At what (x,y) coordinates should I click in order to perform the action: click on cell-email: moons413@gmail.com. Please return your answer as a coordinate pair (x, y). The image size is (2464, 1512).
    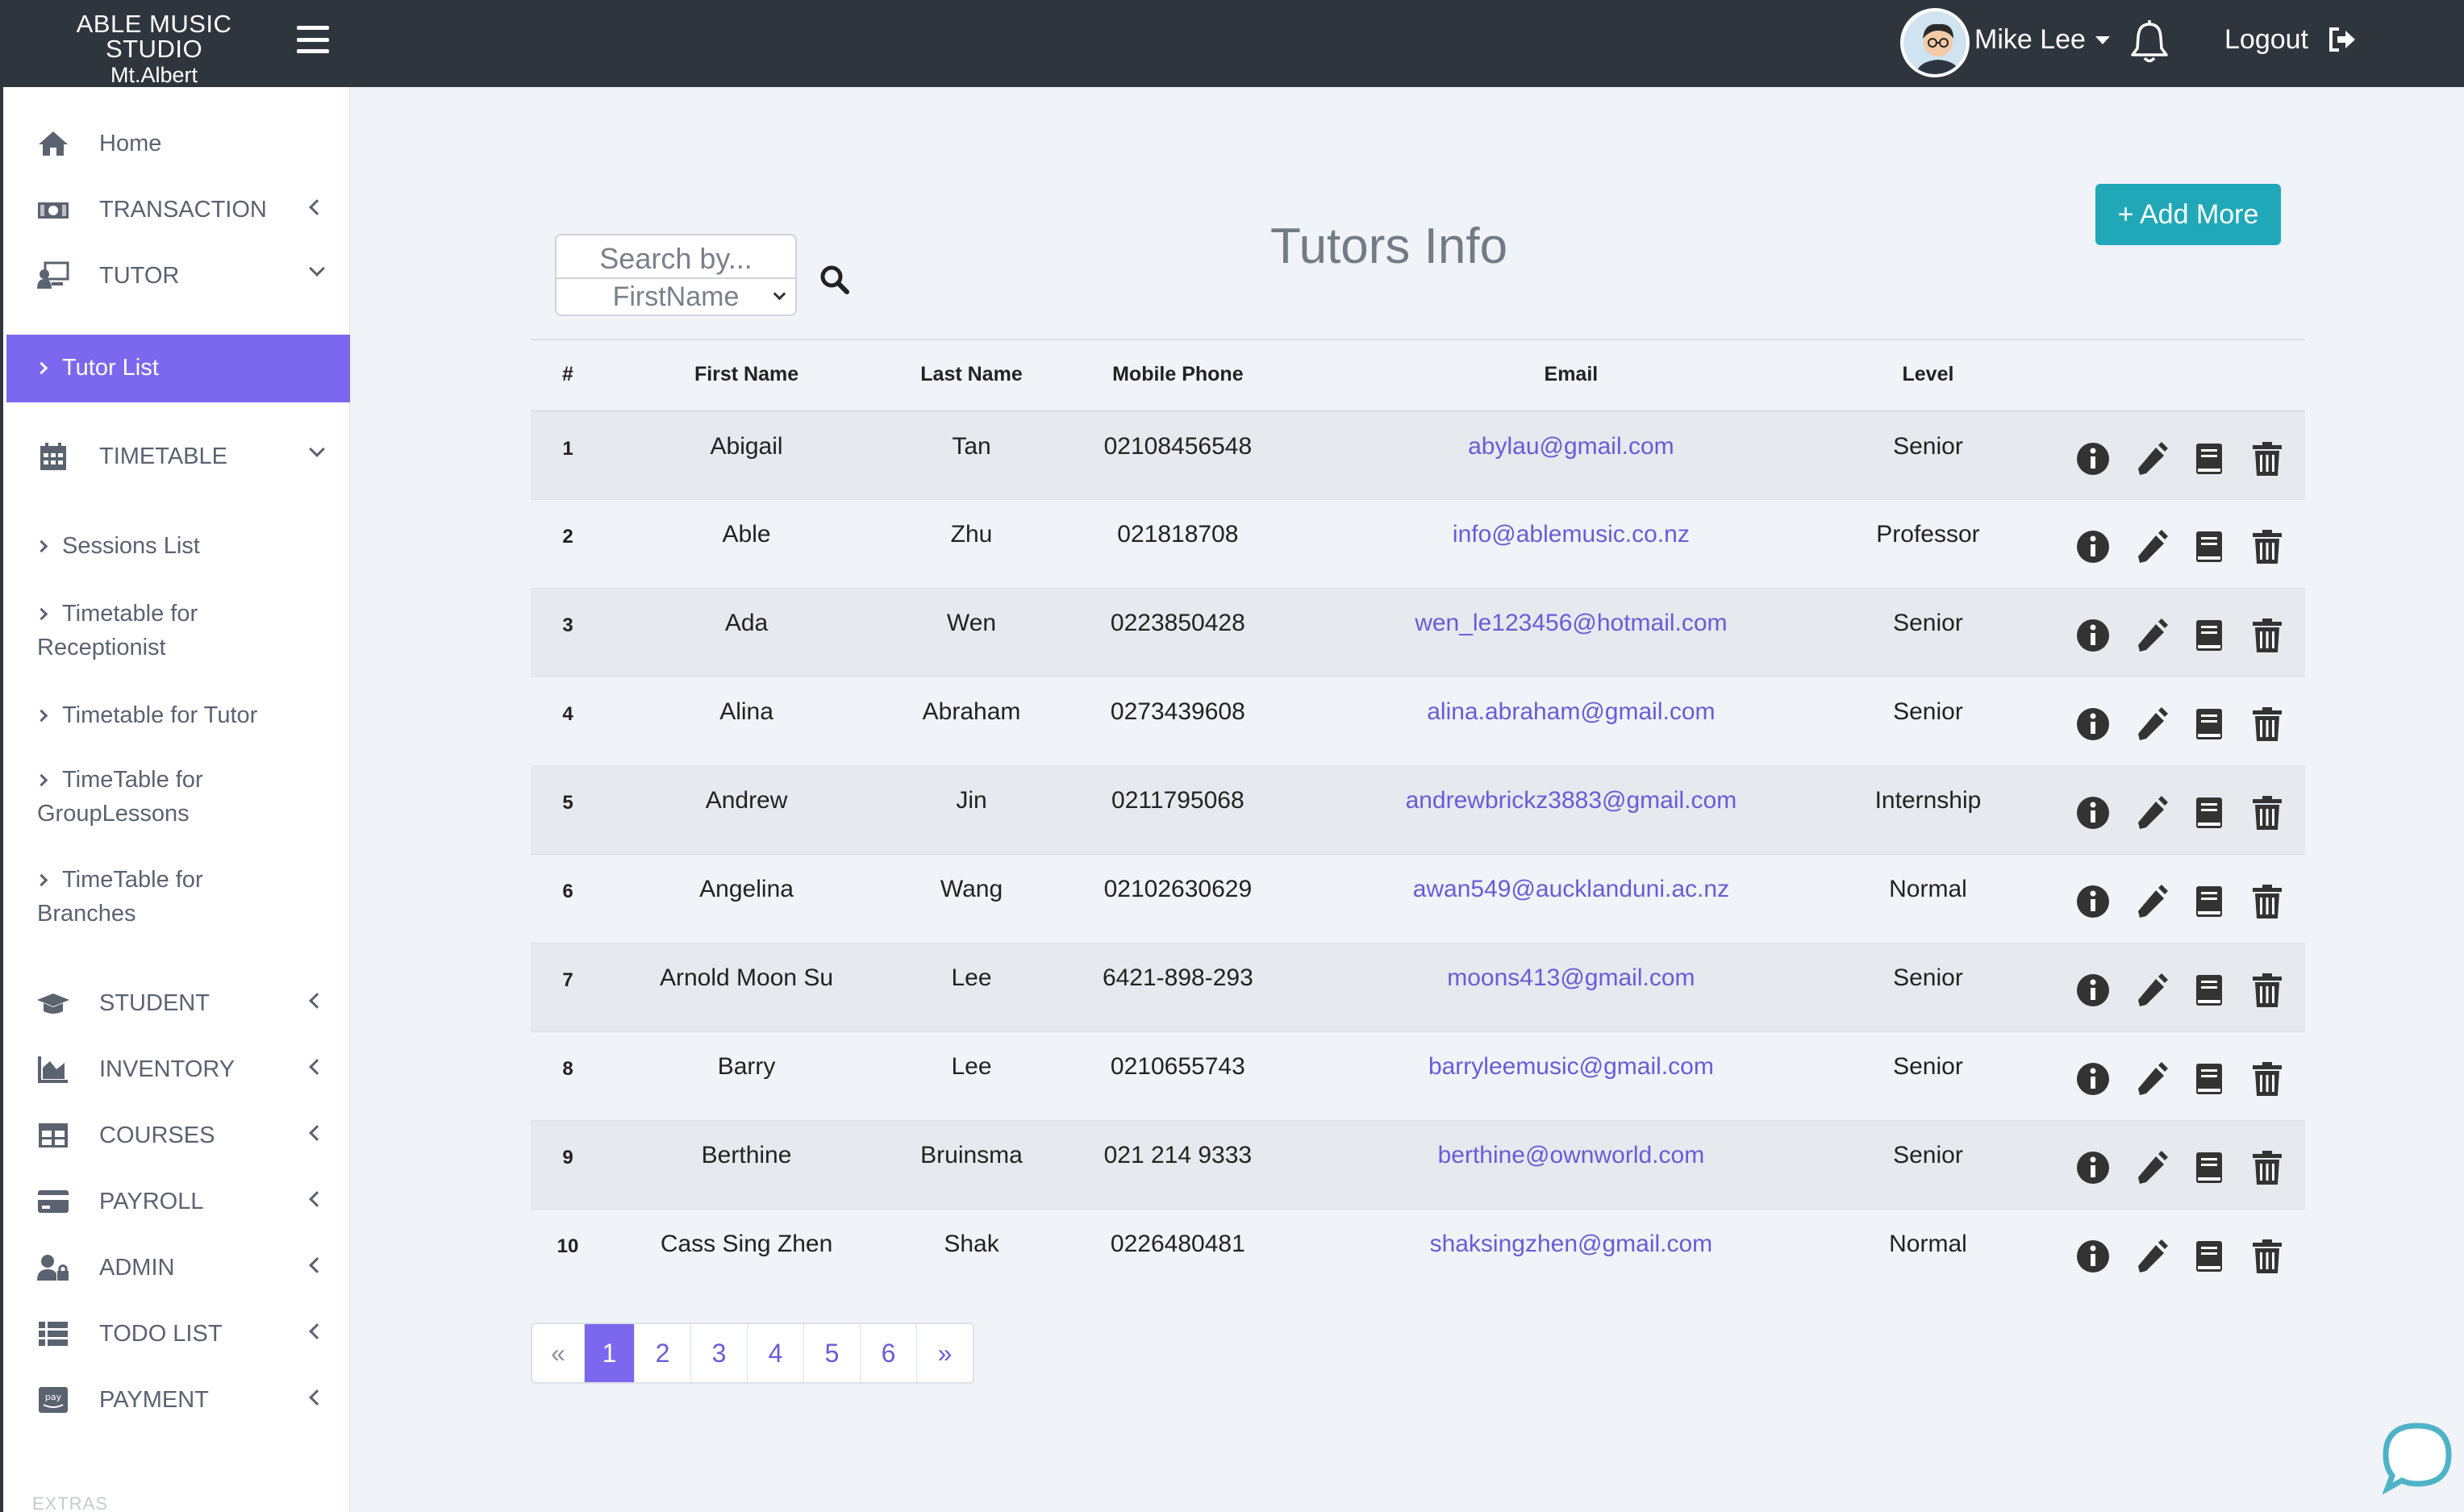
    Looking at the image, I should click on (1570, 987).